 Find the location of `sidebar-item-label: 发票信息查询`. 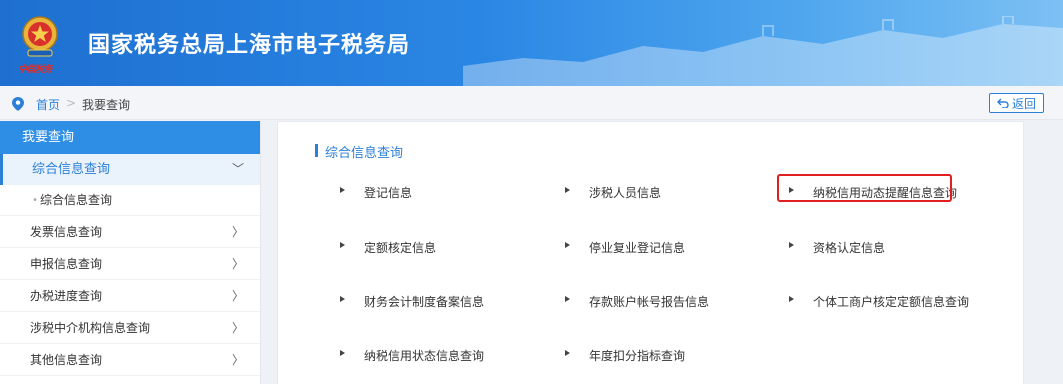

sidebar-item-label: 发票信息查询 is located at coordinates (66, 232).